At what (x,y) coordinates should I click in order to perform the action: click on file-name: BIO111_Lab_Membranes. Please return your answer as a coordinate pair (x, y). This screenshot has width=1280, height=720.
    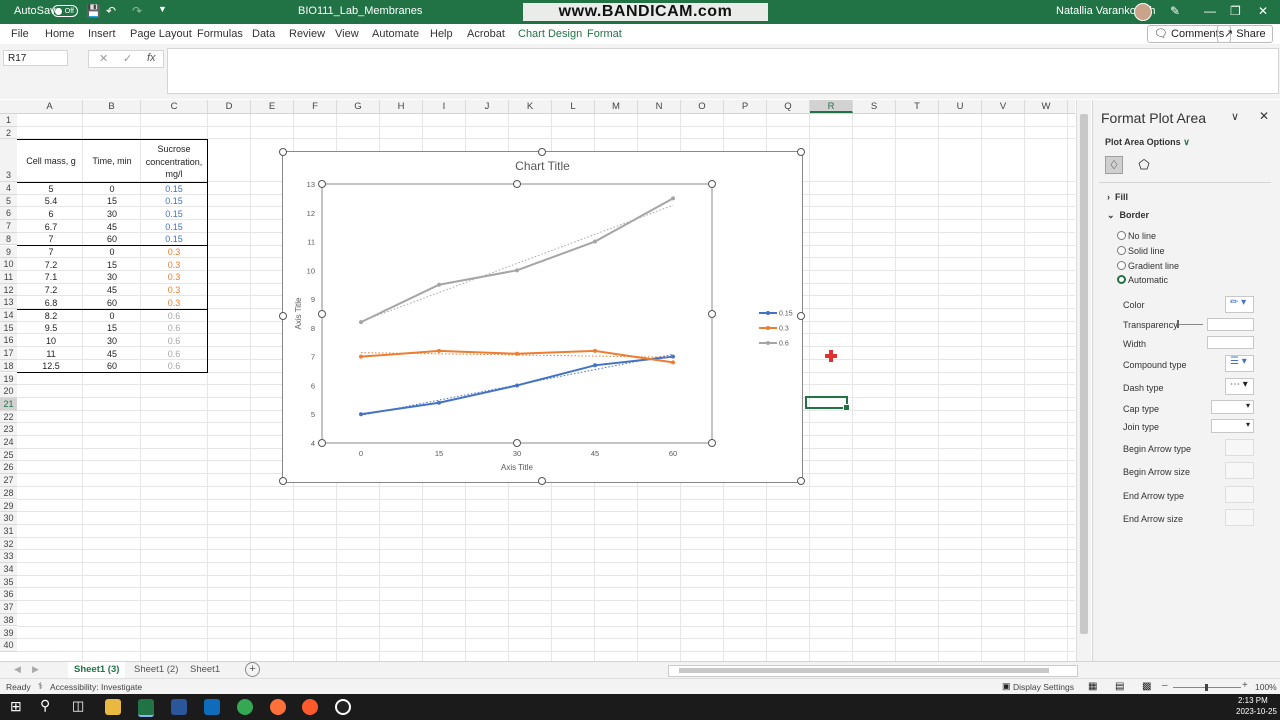
    Looking at the image, I should click on (360, 11).